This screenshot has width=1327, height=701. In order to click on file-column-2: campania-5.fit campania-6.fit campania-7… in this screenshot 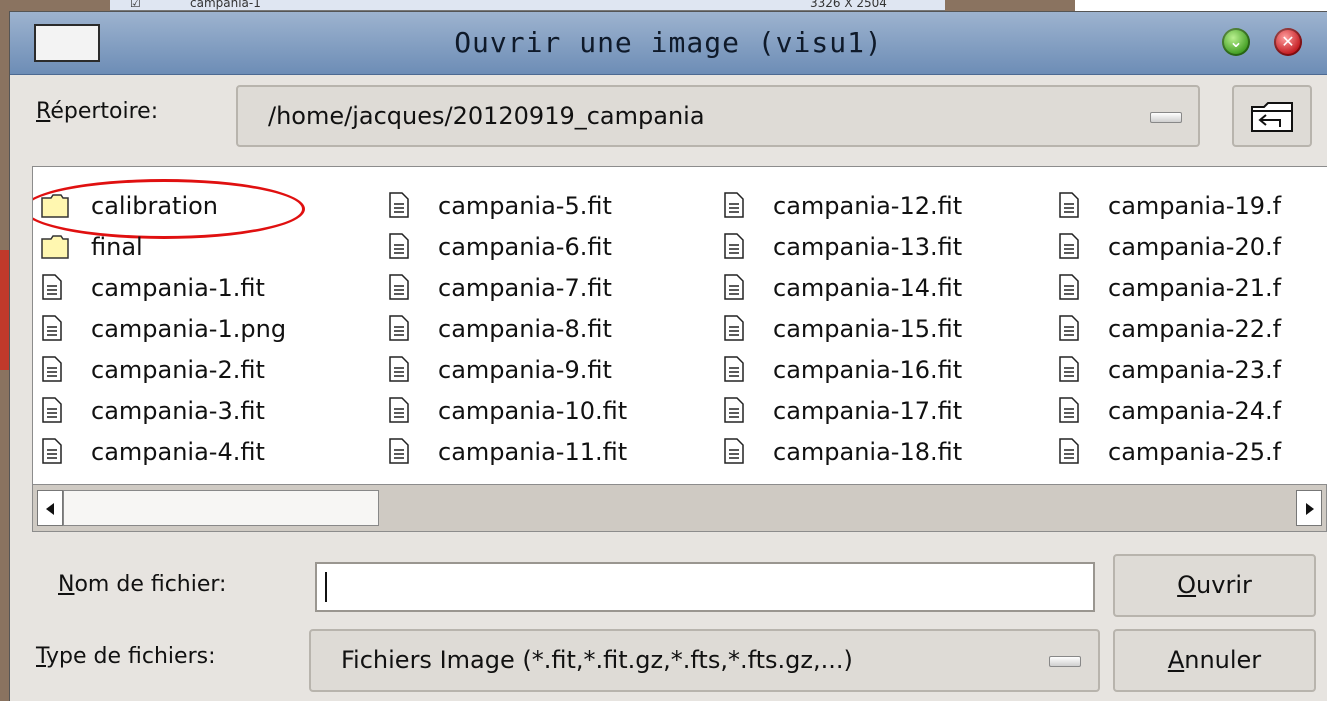, I will do `click(507, 328)`.